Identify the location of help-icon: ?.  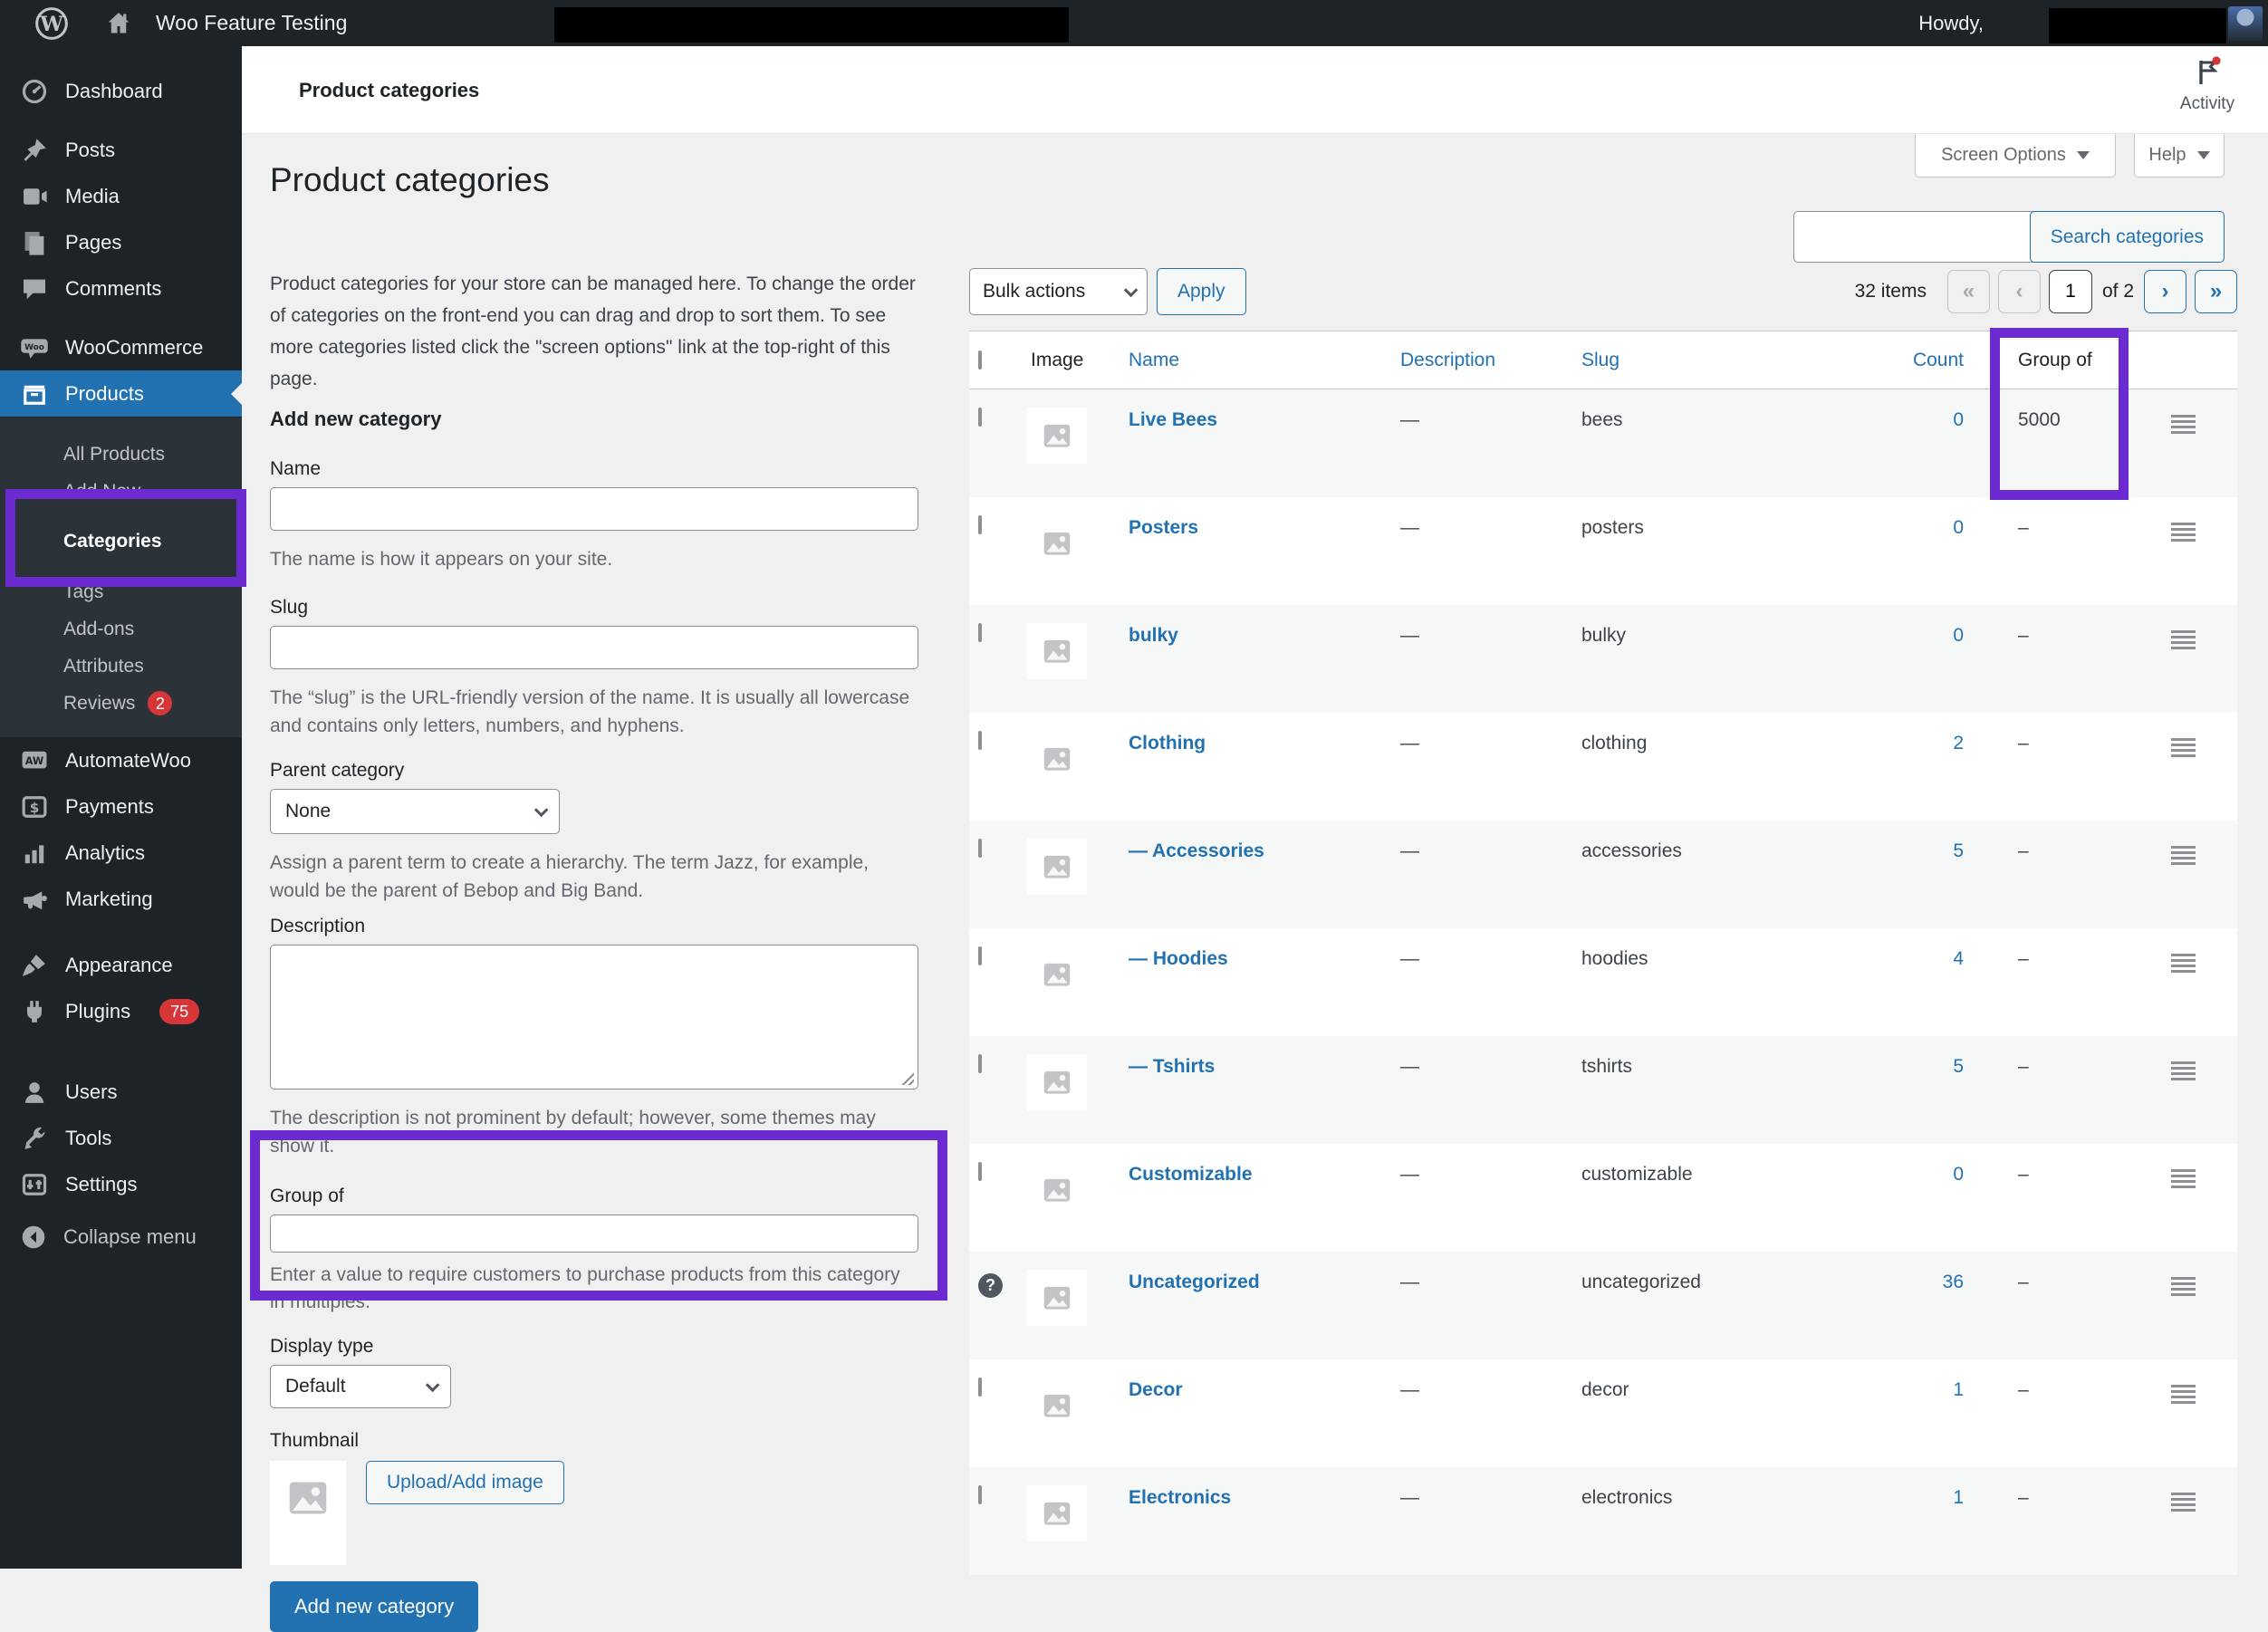
(990, 1285).